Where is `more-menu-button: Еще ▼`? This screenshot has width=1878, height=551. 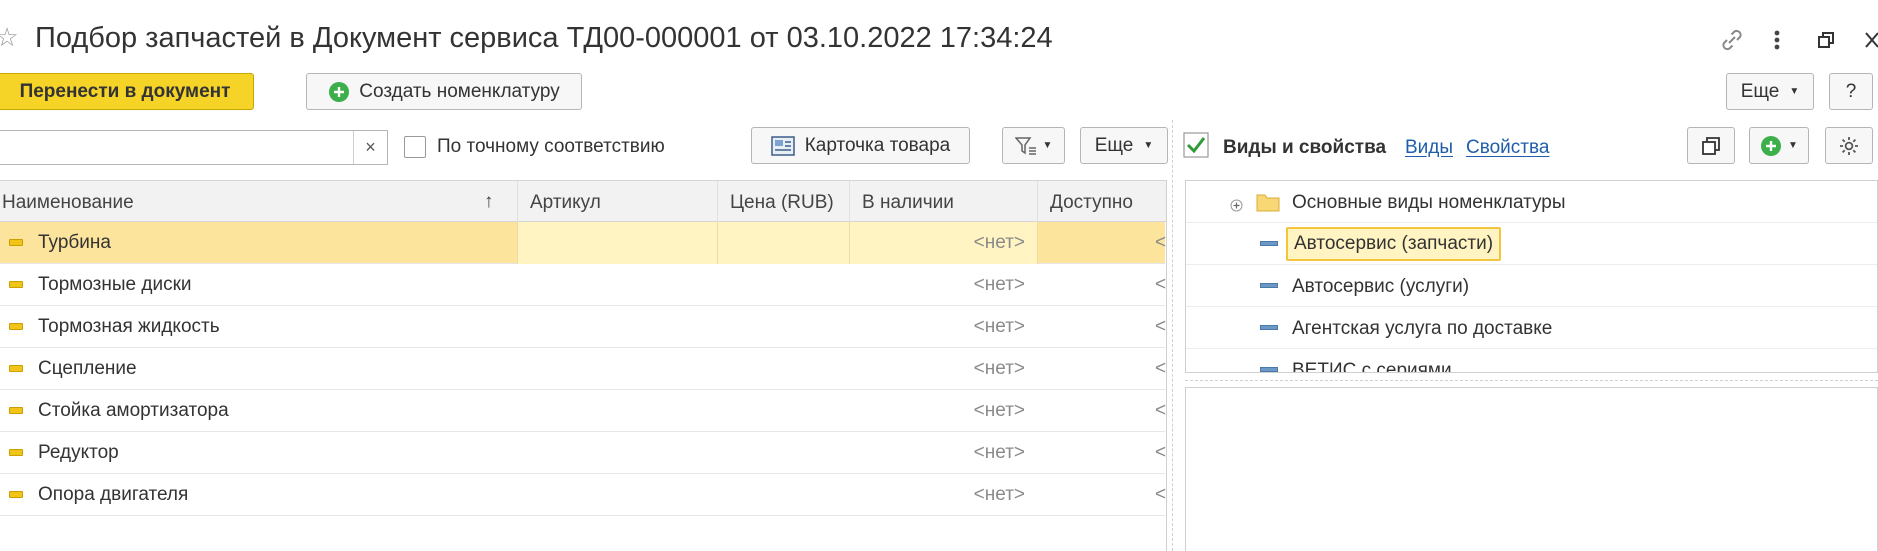
more-menu-button: Еще ▼ is located at coordinates (1770, 91).